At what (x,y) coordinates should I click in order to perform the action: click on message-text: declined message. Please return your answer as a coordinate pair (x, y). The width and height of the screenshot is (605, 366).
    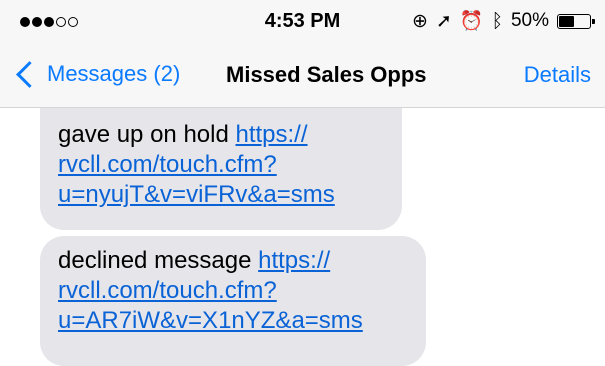
    Looking at the image, I should click on (158, 260).